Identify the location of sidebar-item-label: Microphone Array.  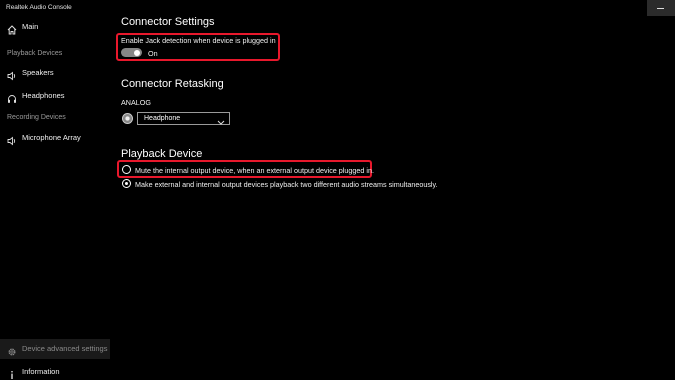
(51, 137).